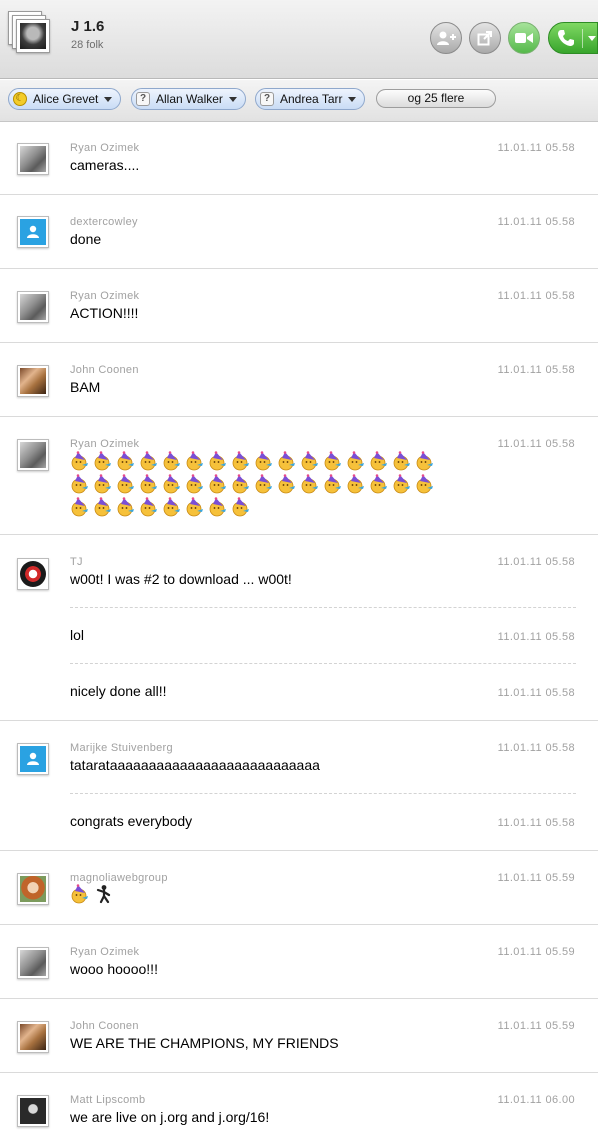 The width and height of the screenshot is (598, 1148). I want to click on chevron-down-icon, so click(232, 99).